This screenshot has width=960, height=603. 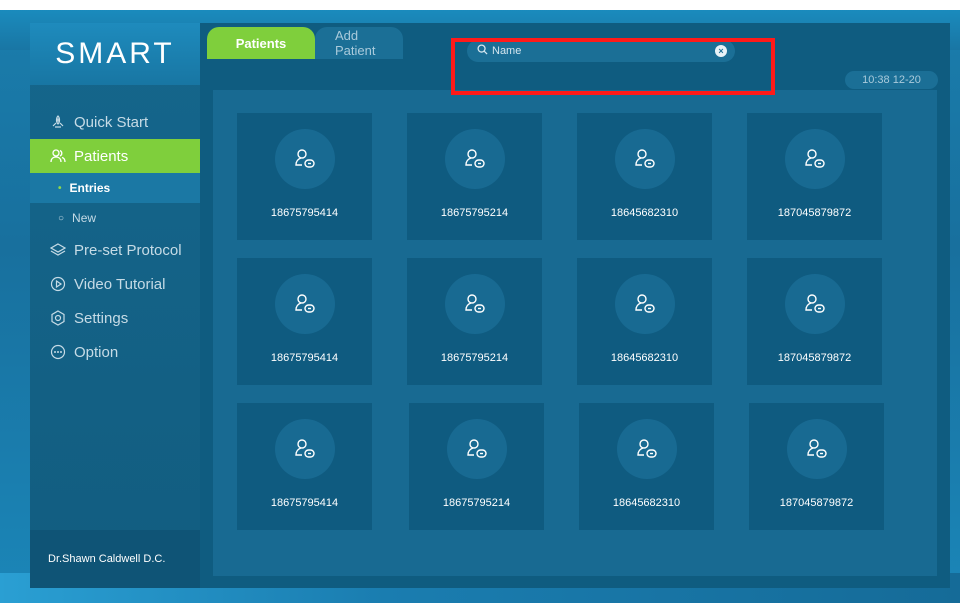 What do you see at coordinates (592, 51) in the screenshot?
I see `search-input` at bounding box center [592, 51].